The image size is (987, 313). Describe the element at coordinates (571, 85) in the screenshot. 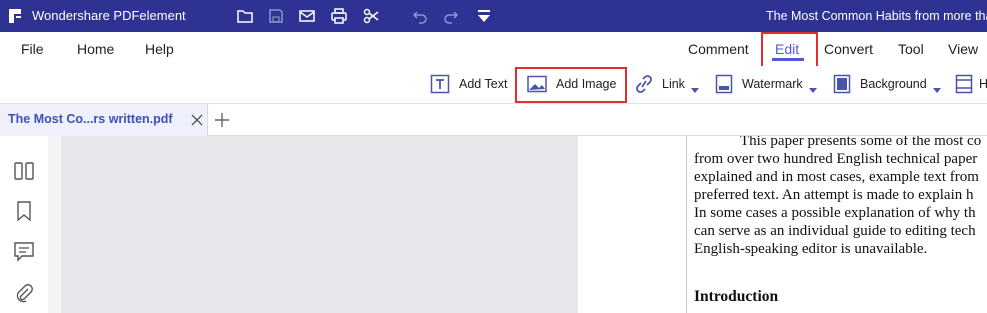

I see `add-image-highlight-box` at that location.